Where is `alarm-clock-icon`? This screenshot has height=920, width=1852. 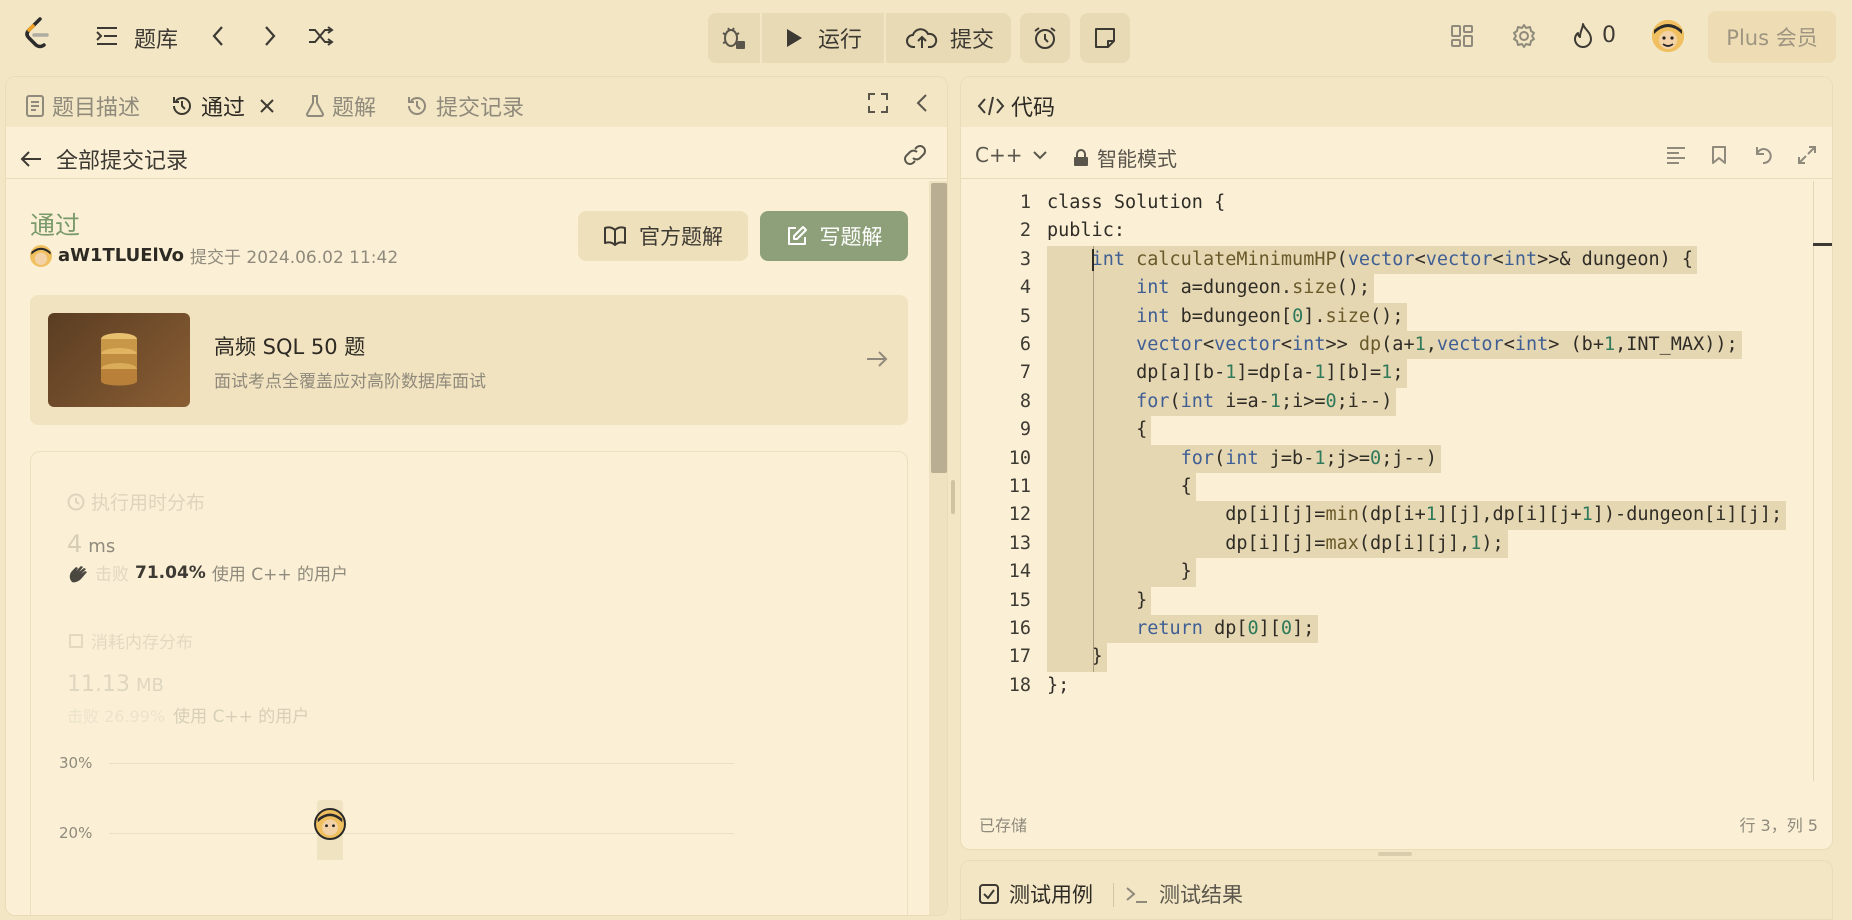 alarm-clock-icon is located at coordinates (1045, 38).